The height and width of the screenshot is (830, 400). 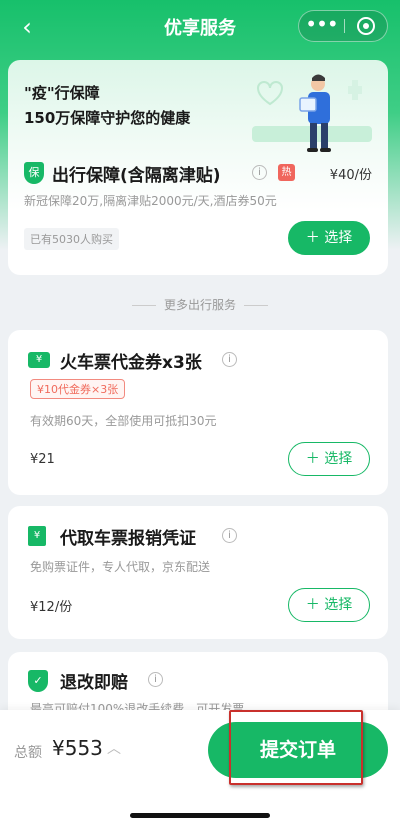 I want to click on product-desc: 免购票证件，专人代取，京东配送, so click(x=120, y=567).